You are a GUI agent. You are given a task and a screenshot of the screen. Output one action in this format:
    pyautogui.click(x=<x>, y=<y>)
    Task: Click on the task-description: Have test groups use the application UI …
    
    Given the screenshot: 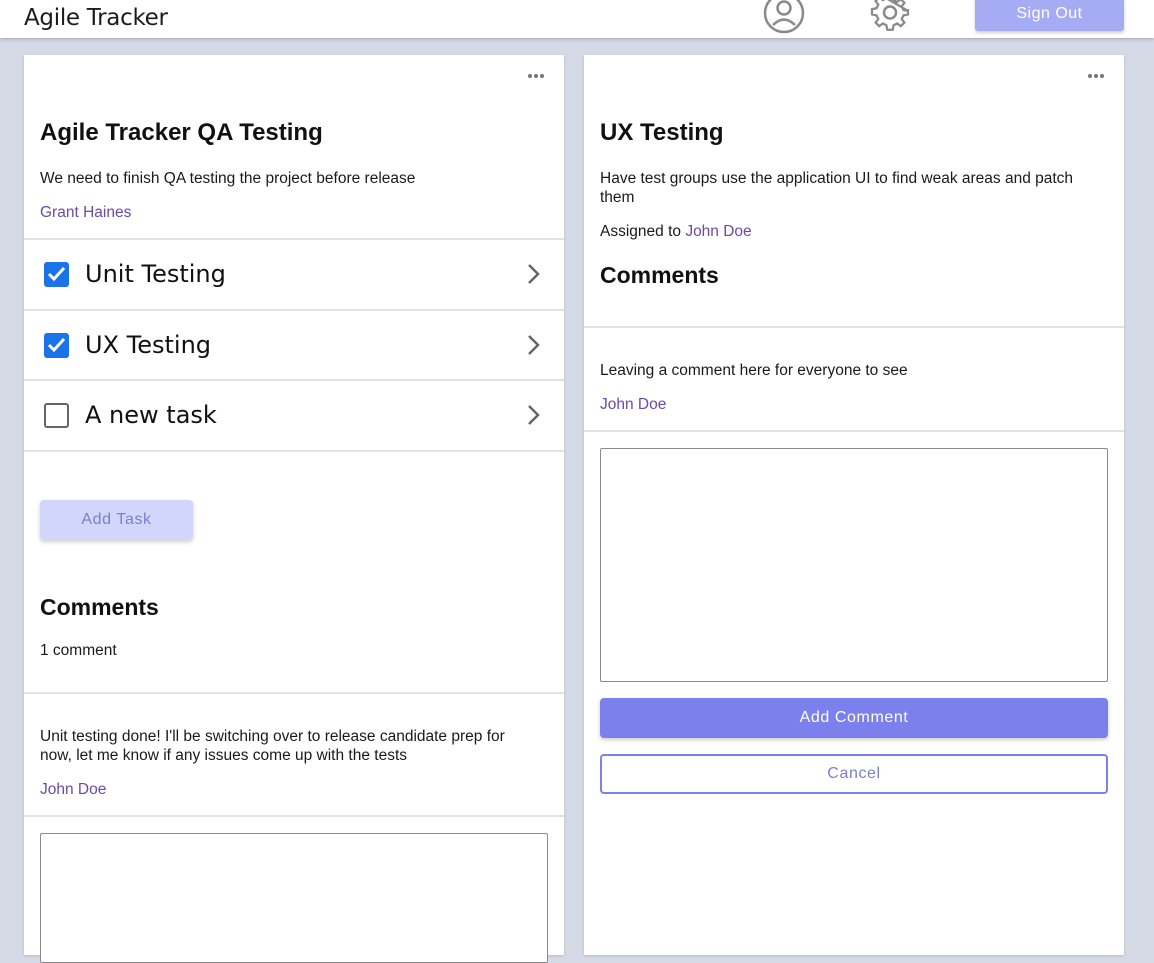 What is the action you would take?
    pyautogui.click(x=837, y=188)
    